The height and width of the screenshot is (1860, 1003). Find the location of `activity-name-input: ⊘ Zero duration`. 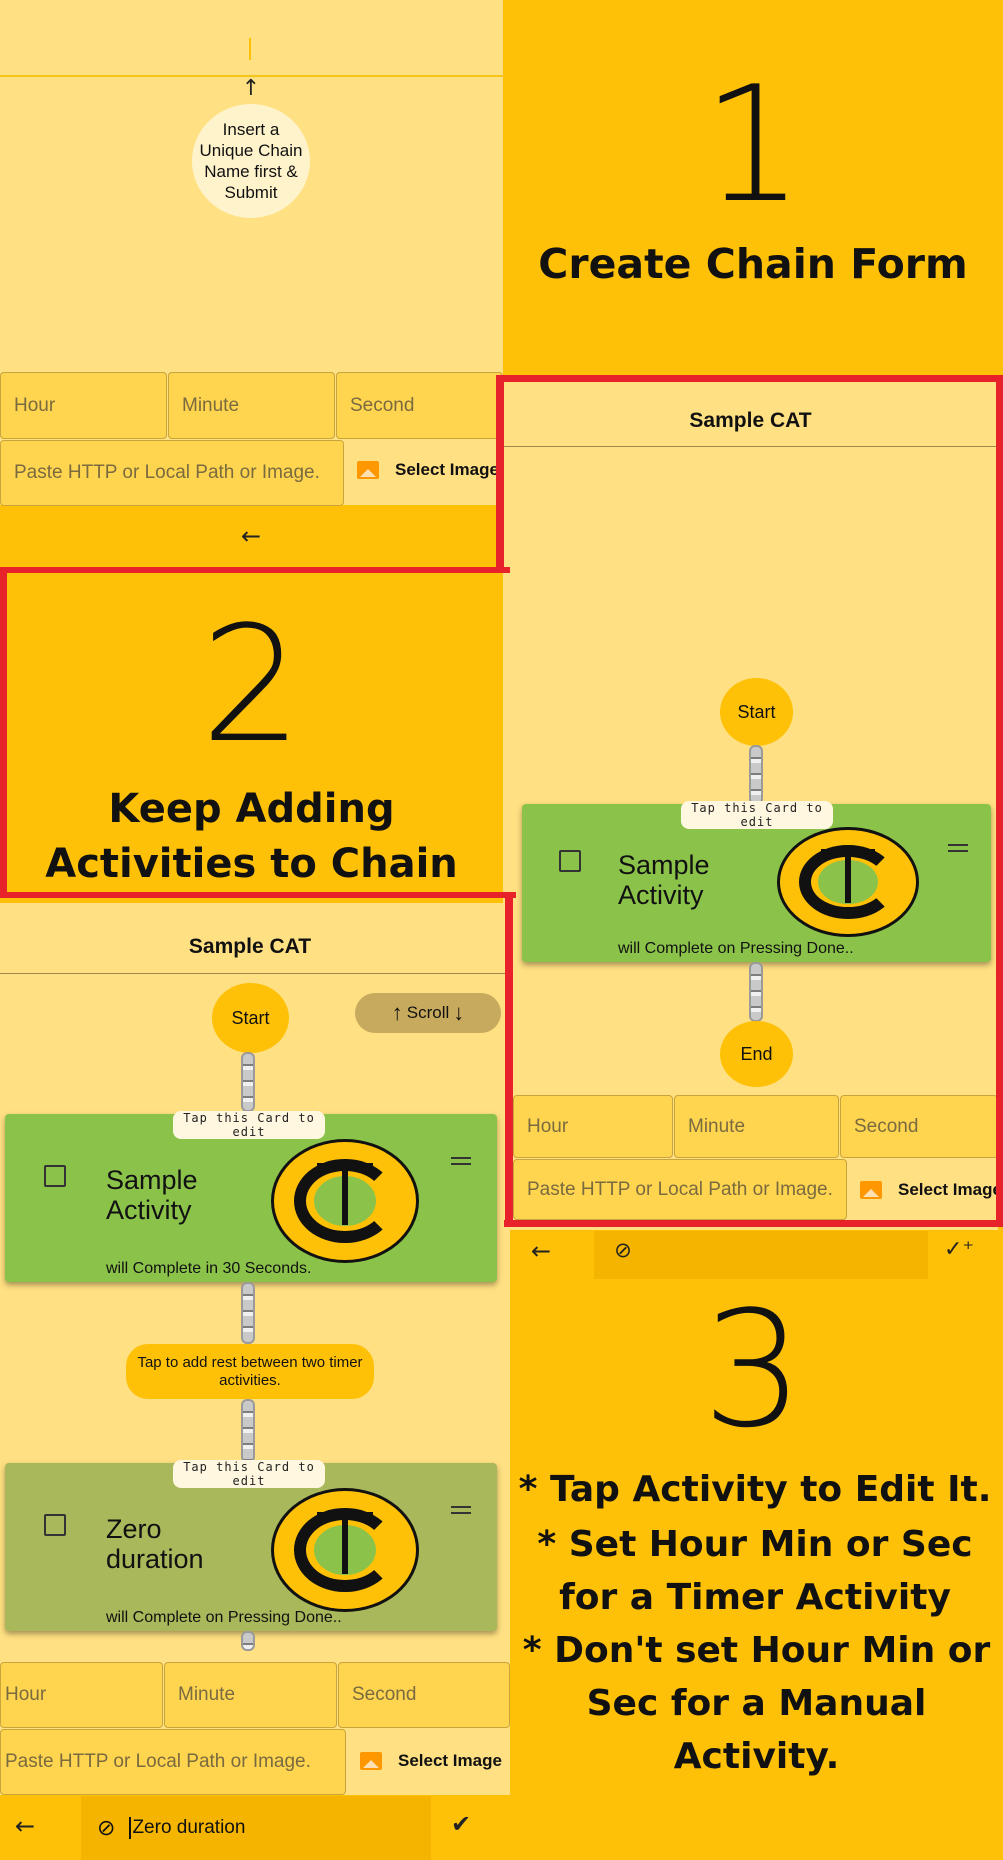

activity-name-input: ⊘ Zero duration is located at coordinates (256, 1828).